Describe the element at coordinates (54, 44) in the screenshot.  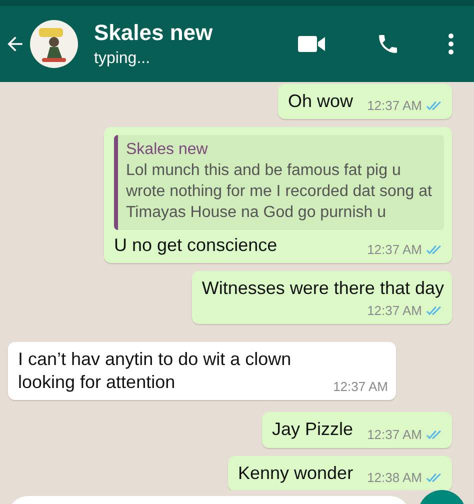
I see `avatar-icon` at that location.